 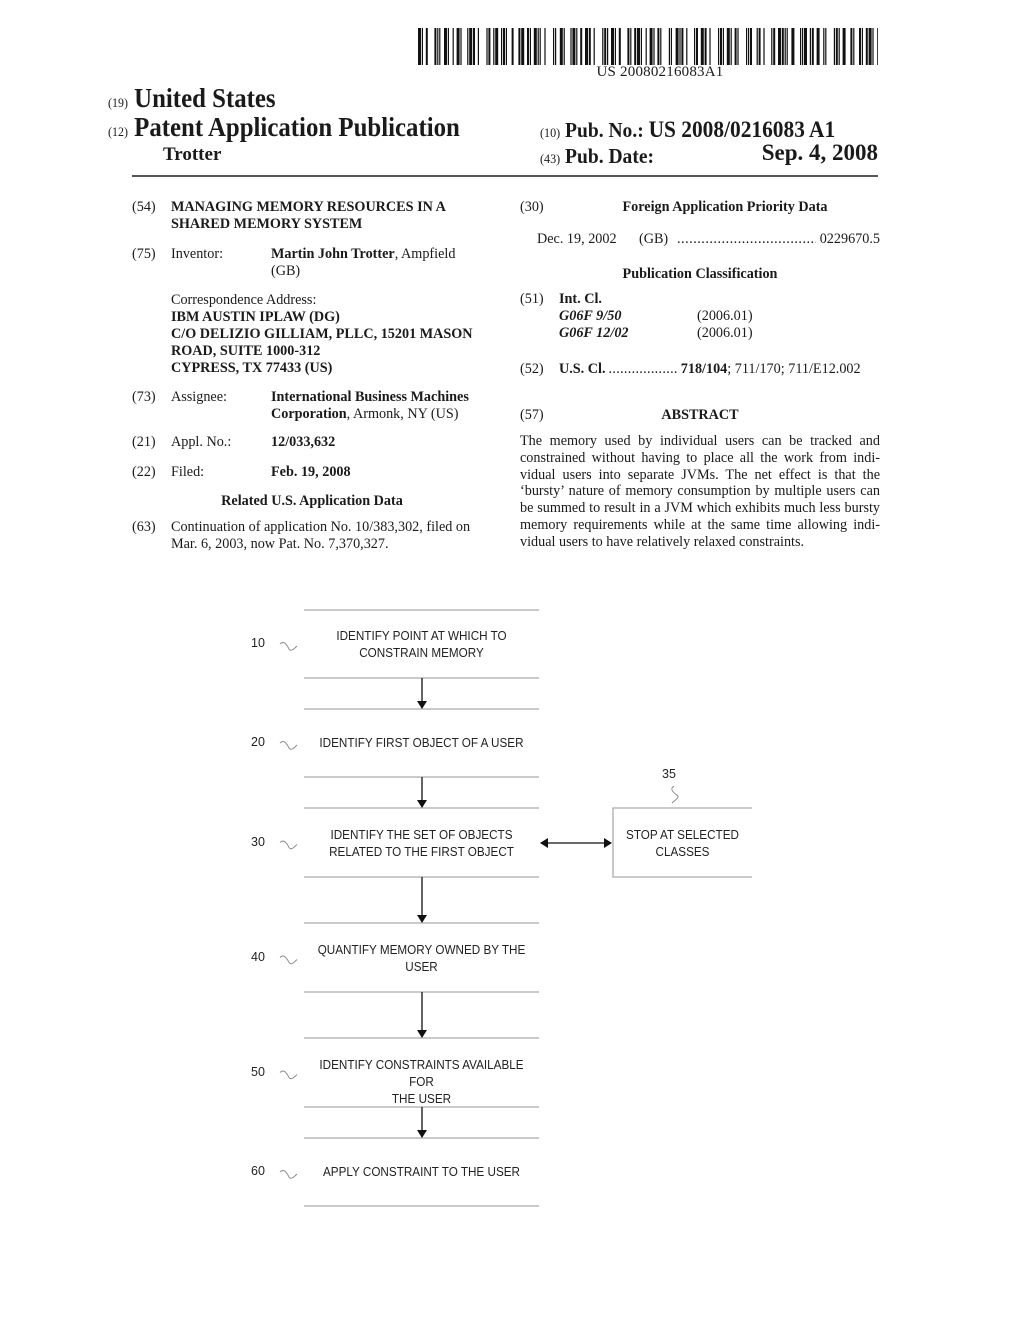 What do you see at coordinates (421, 966) in the screenshot?
I see `step-text-line: USER` at bounding box center [421, 966].